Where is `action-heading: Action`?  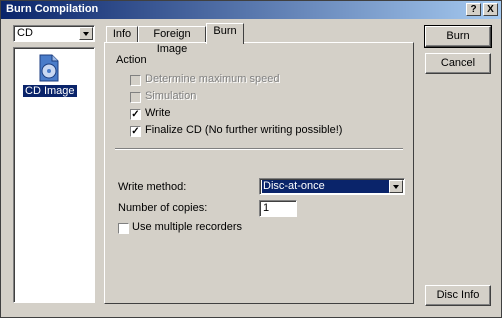 action-heading: Action is located at coordinates (131, 60).